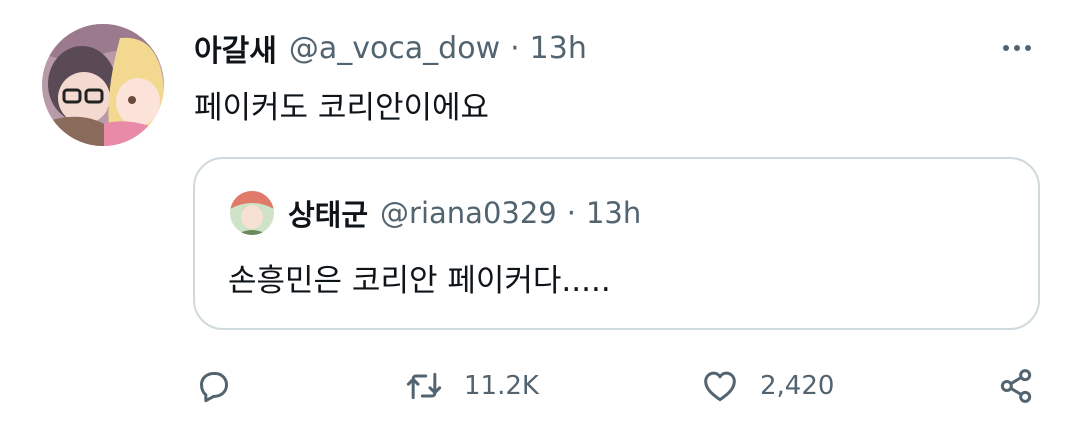 This screenshot has width=1080, height=430. I want to click on like-button: 2,420, so click(767, 386).